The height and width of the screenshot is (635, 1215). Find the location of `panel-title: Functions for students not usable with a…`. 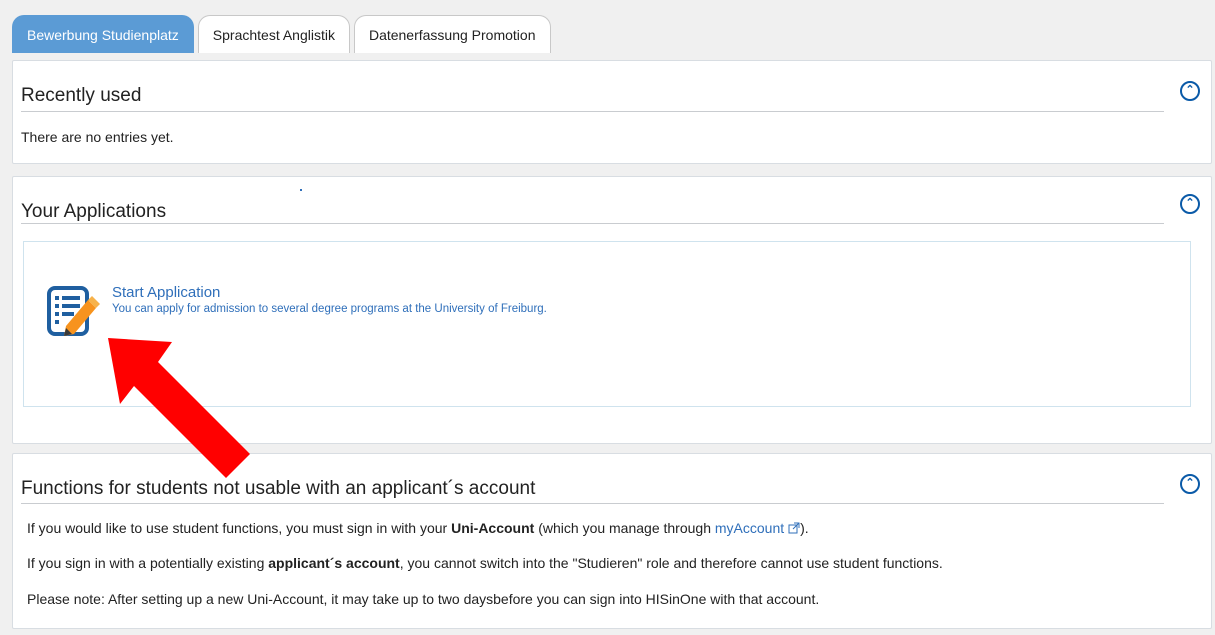

panel-title: Functions for students not usable with a… is located at coordinates (278, 488).